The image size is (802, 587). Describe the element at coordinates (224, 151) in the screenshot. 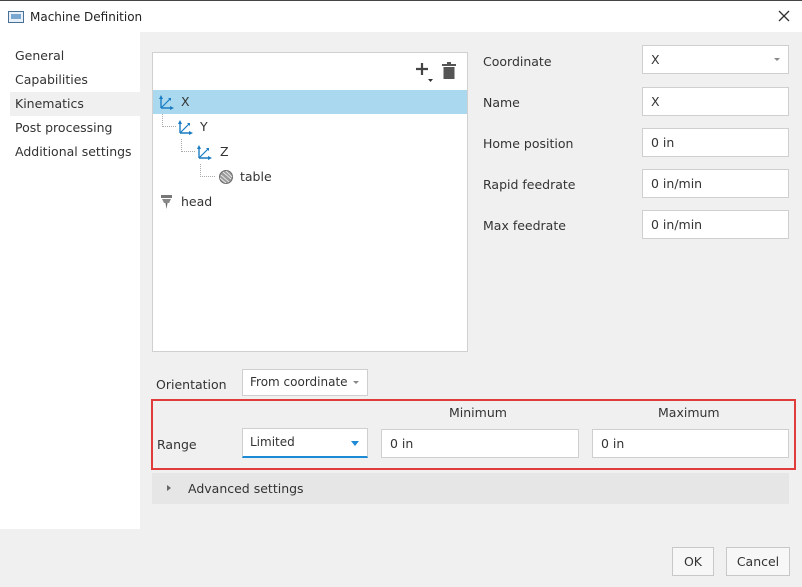

I see `tree-node-label: Z` at that location.